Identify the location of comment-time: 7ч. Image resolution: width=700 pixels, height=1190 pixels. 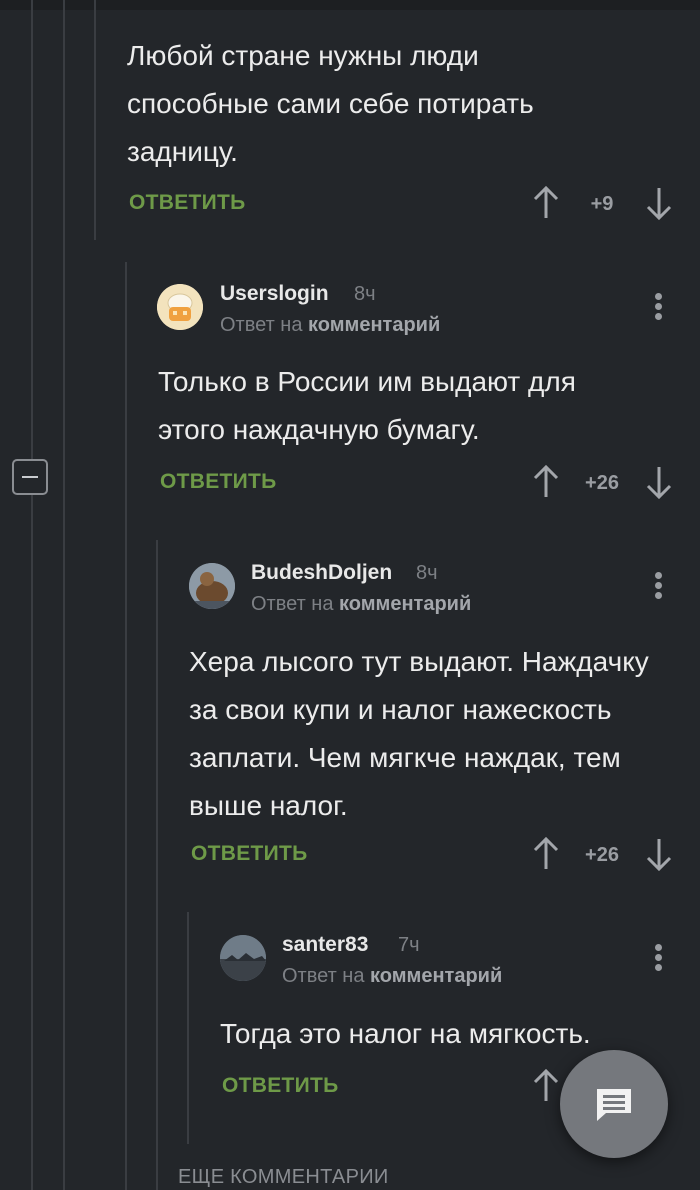
(409, 945).